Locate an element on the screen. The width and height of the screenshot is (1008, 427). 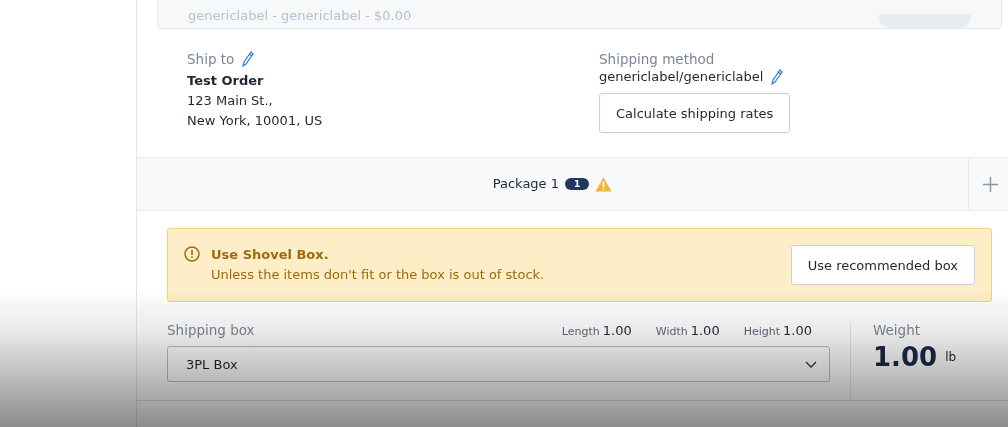
order-summary: genericlabel - genericlabel - $0.00 is located at coordinates (300, 15).